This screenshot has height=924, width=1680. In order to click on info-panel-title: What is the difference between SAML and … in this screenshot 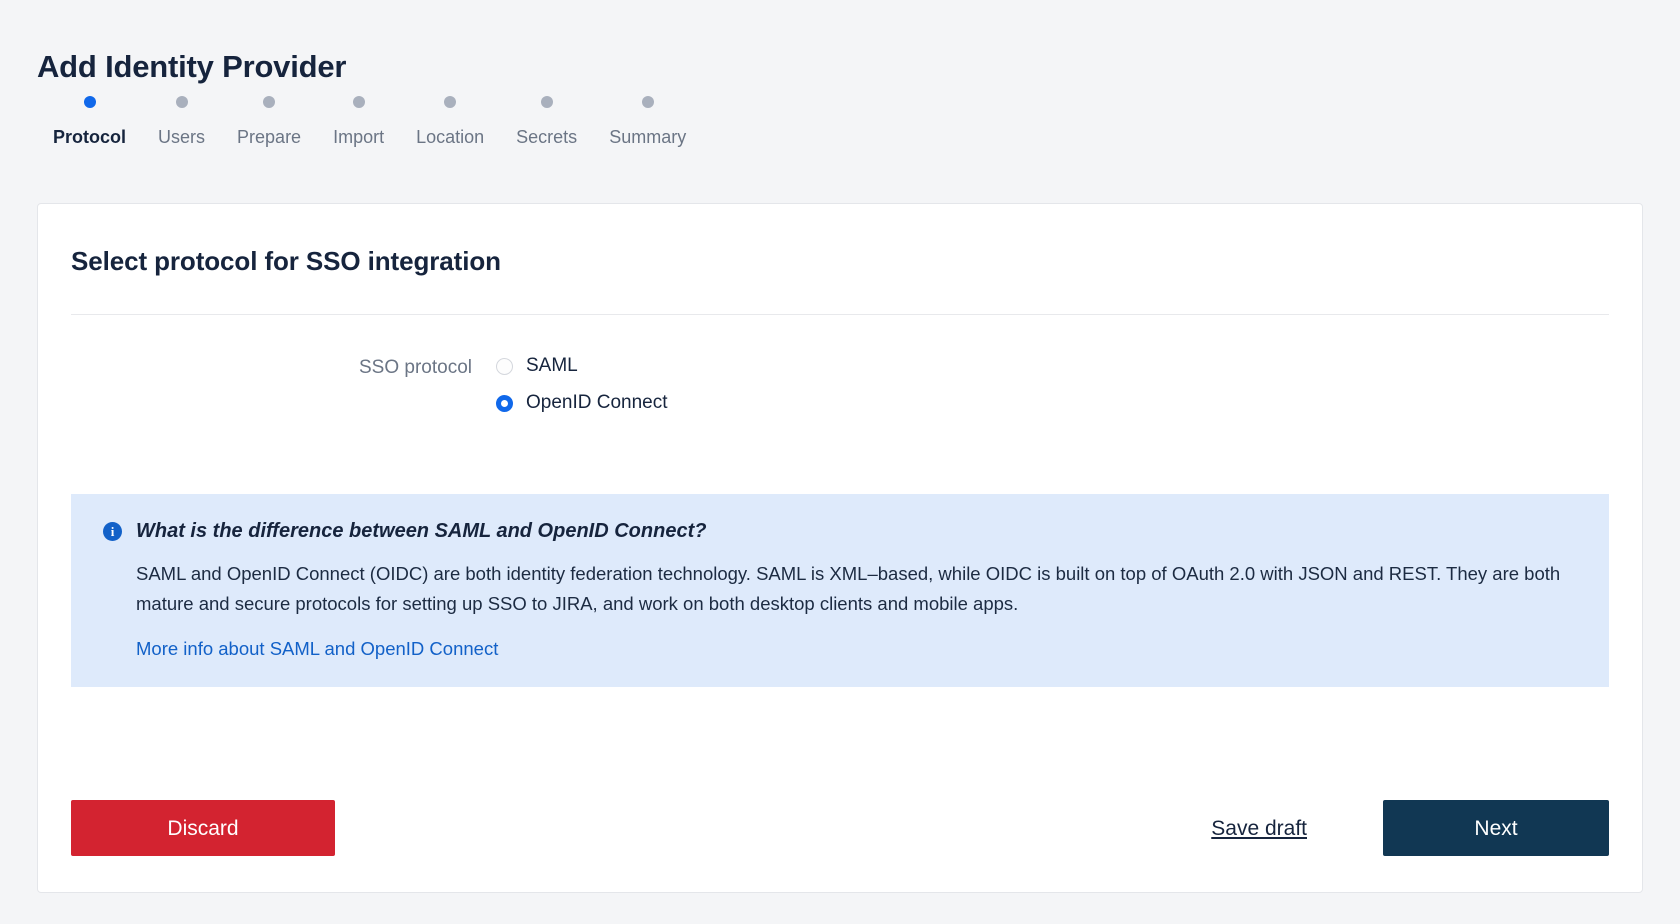, I will do `click(421, 531)`.